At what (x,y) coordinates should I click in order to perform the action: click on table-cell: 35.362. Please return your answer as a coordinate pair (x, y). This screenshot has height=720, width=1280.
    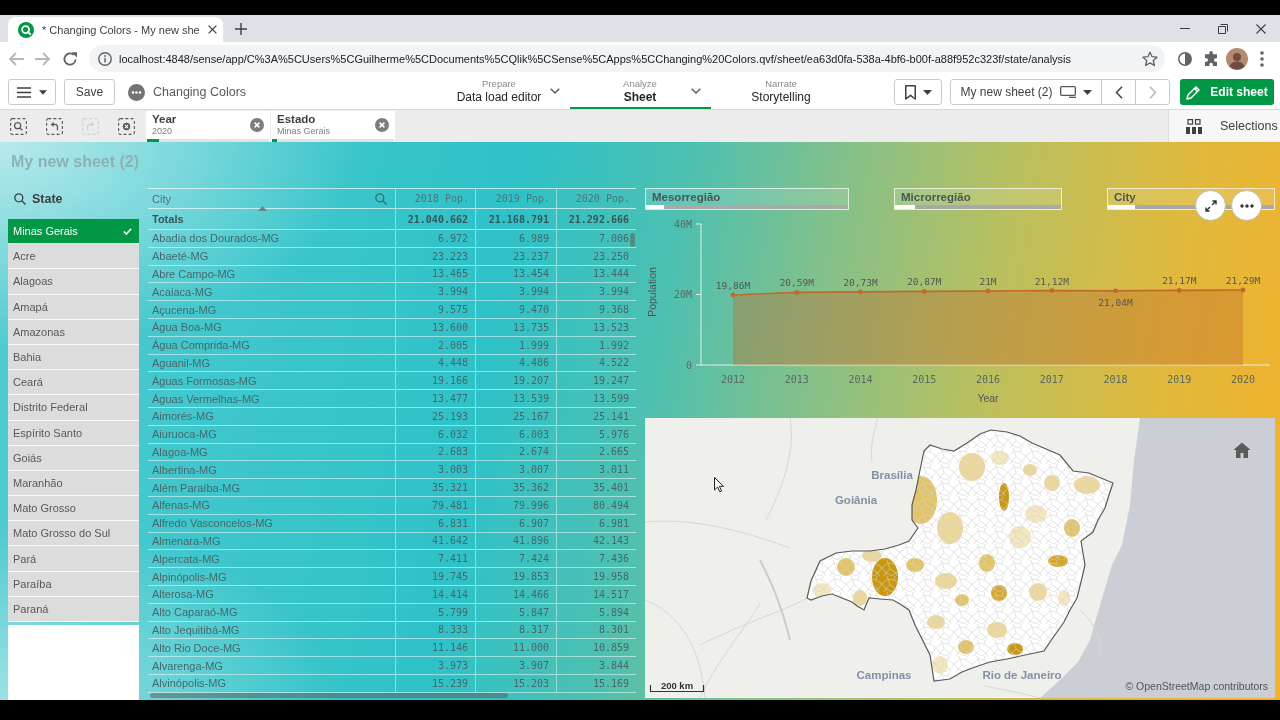
    Looking at the image, I should click on (515, 487).